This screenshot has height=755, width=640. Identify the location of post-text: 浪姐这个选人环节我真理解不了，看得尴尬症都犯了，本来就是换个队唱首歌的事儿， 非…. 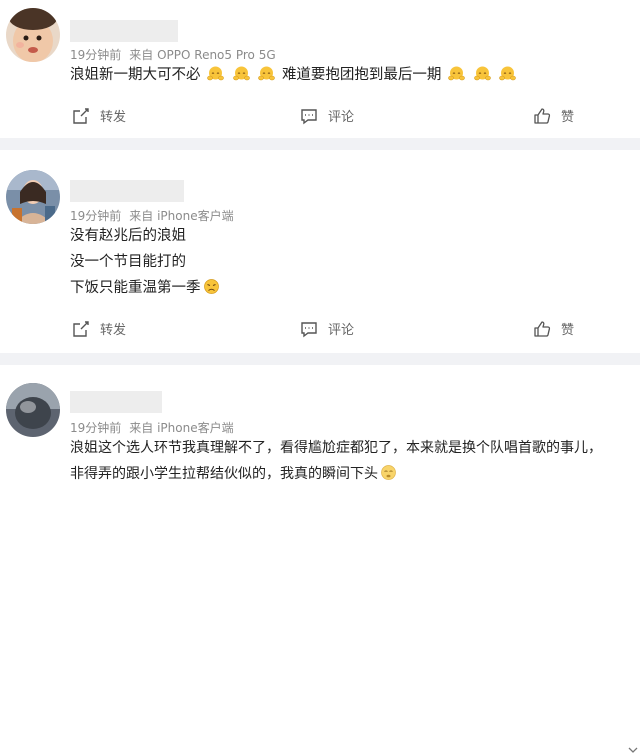
(336, 461).